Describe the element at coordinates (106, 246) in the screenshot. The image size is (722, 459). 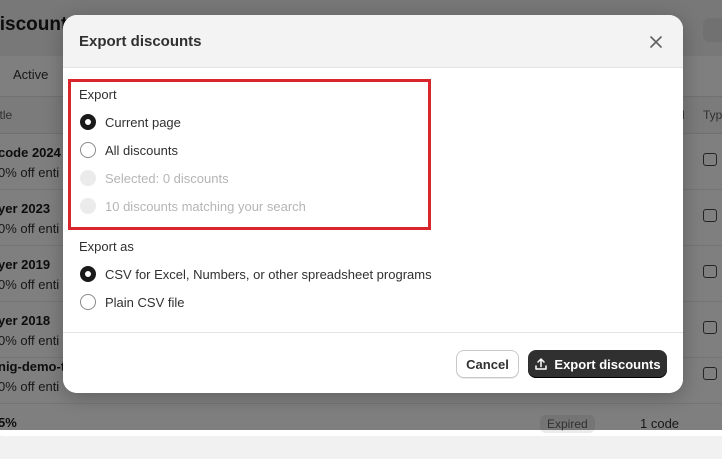
I see `export-as-section-label: Export as` at that location.